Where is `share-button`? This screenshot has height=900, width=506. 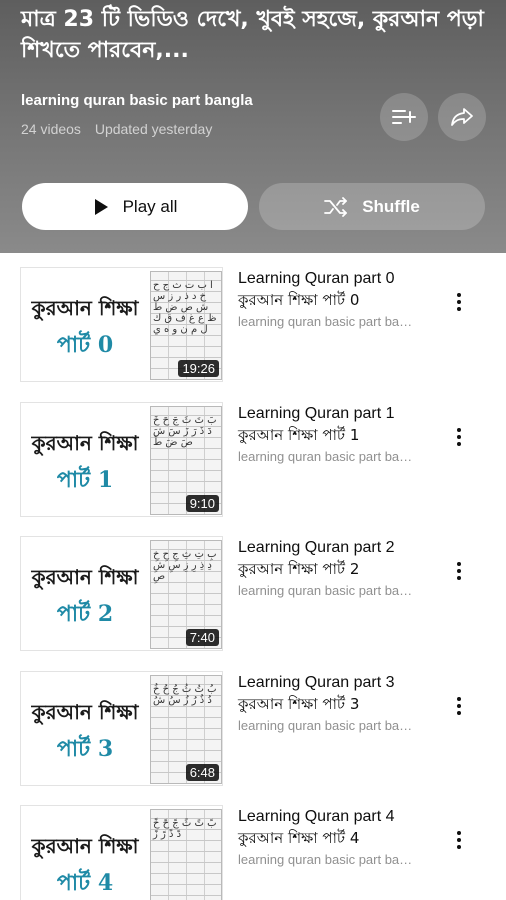 share-button is located at coordinates (462, 117).